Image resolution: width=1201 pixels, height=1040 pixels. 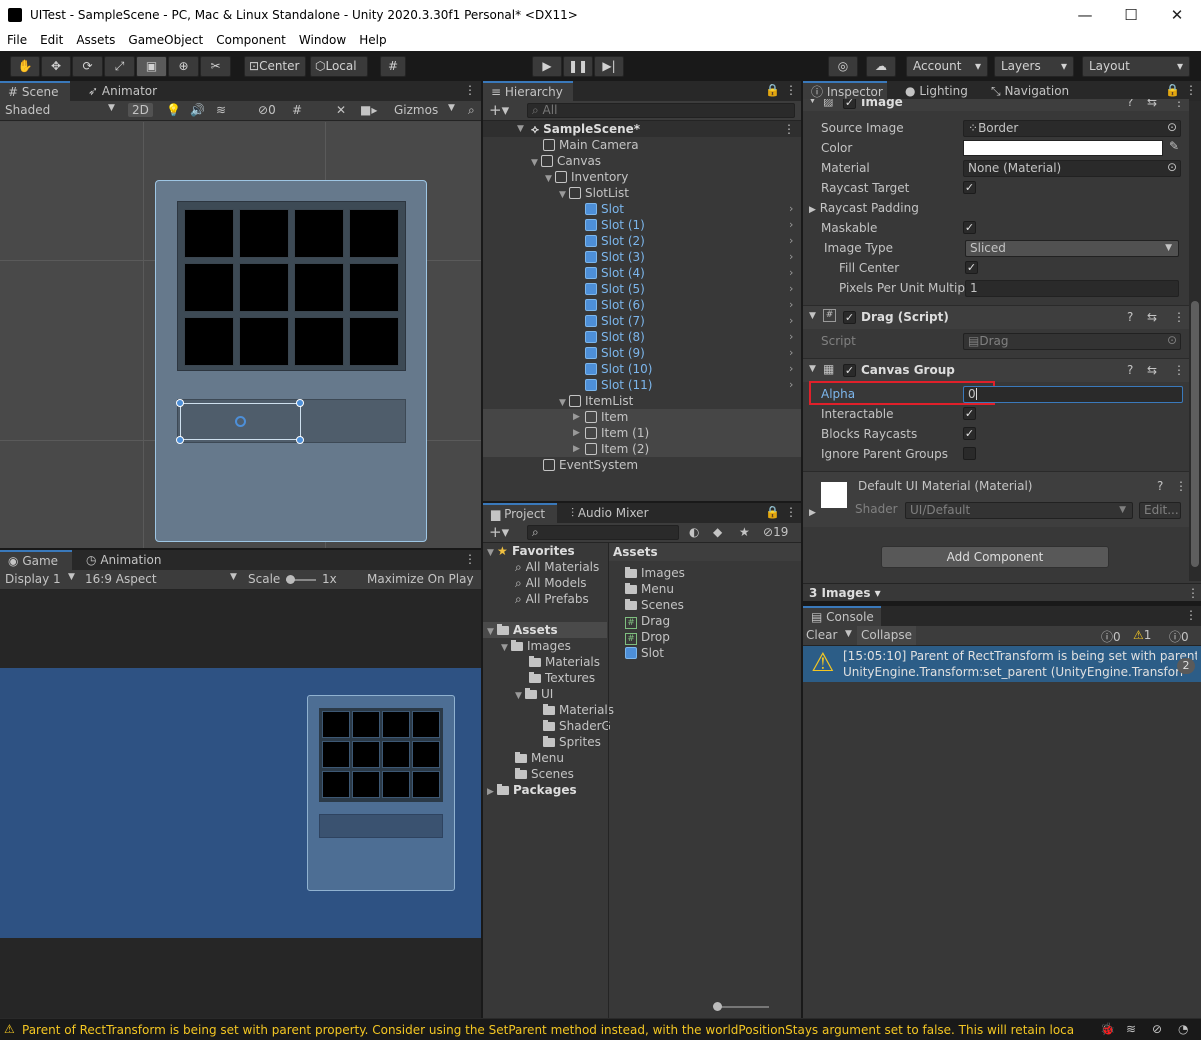 What do you see at coordinates (87, 66) in the screenshot?
I see `rotate-tool-icon: ⟳` at bounding box center [87, 66].